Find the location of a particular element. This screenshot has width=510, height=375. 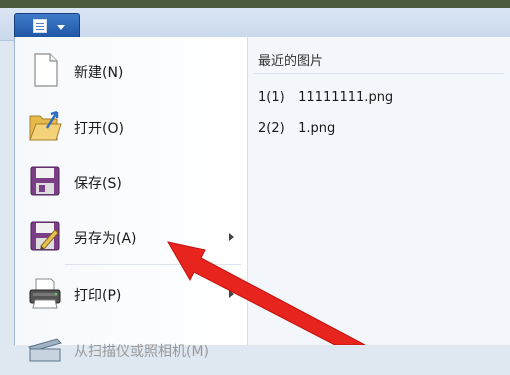

save-as-icon is located at coordinates (45, 236).